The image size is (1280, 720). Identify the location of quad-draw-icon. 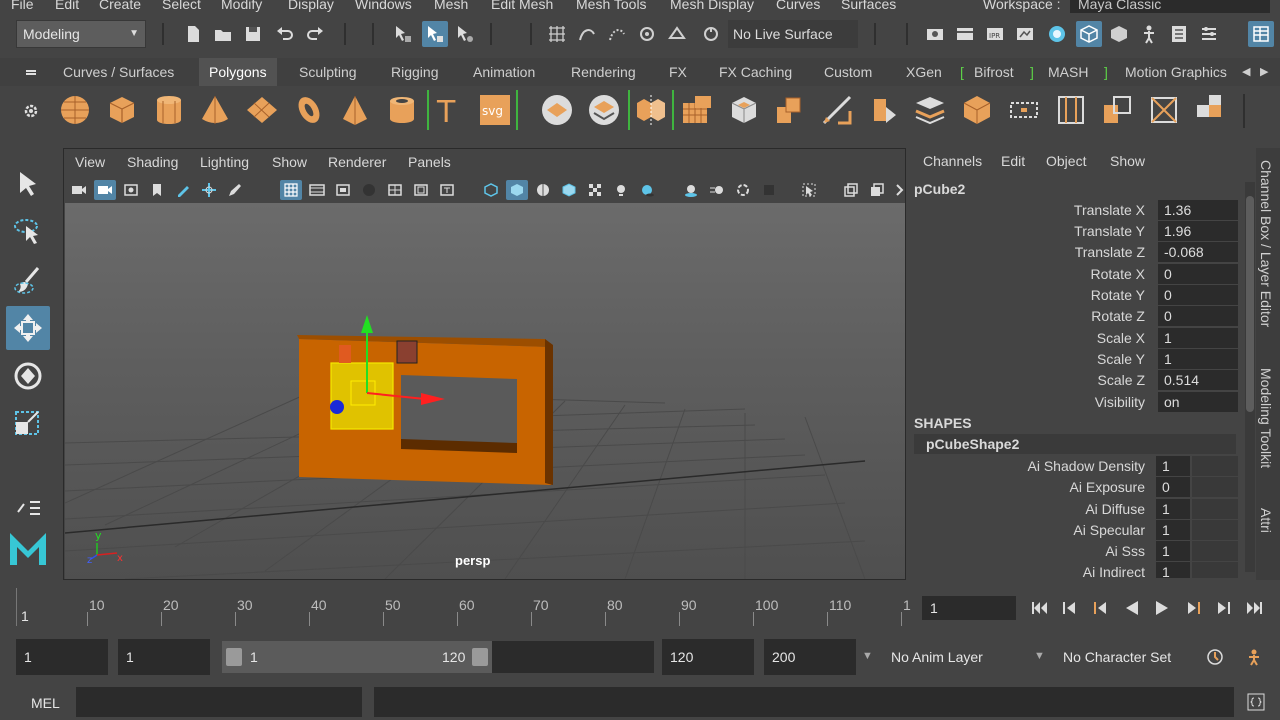
(1164, 110).